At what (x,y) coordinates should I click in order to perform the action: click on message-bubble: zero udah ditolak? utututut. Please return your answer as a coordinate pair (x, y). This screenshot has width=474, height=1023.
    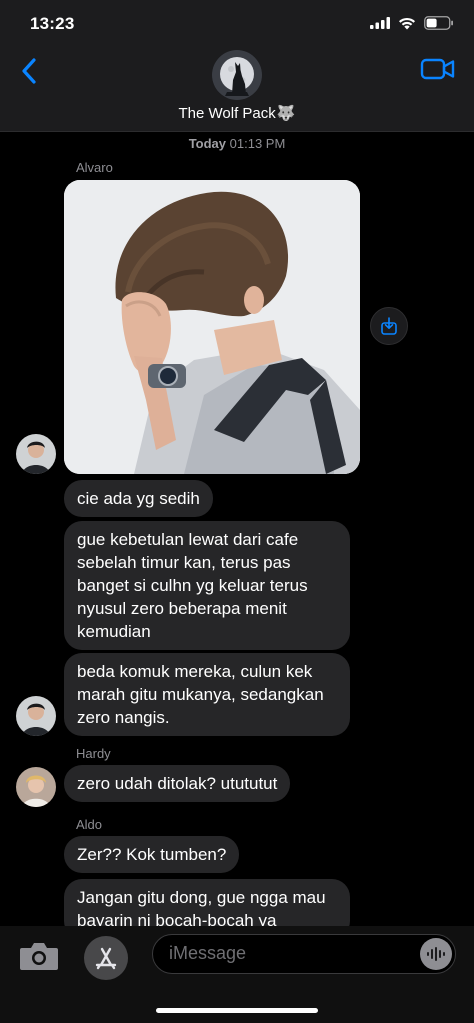
    Looking at the image, I should click on (177, 783).